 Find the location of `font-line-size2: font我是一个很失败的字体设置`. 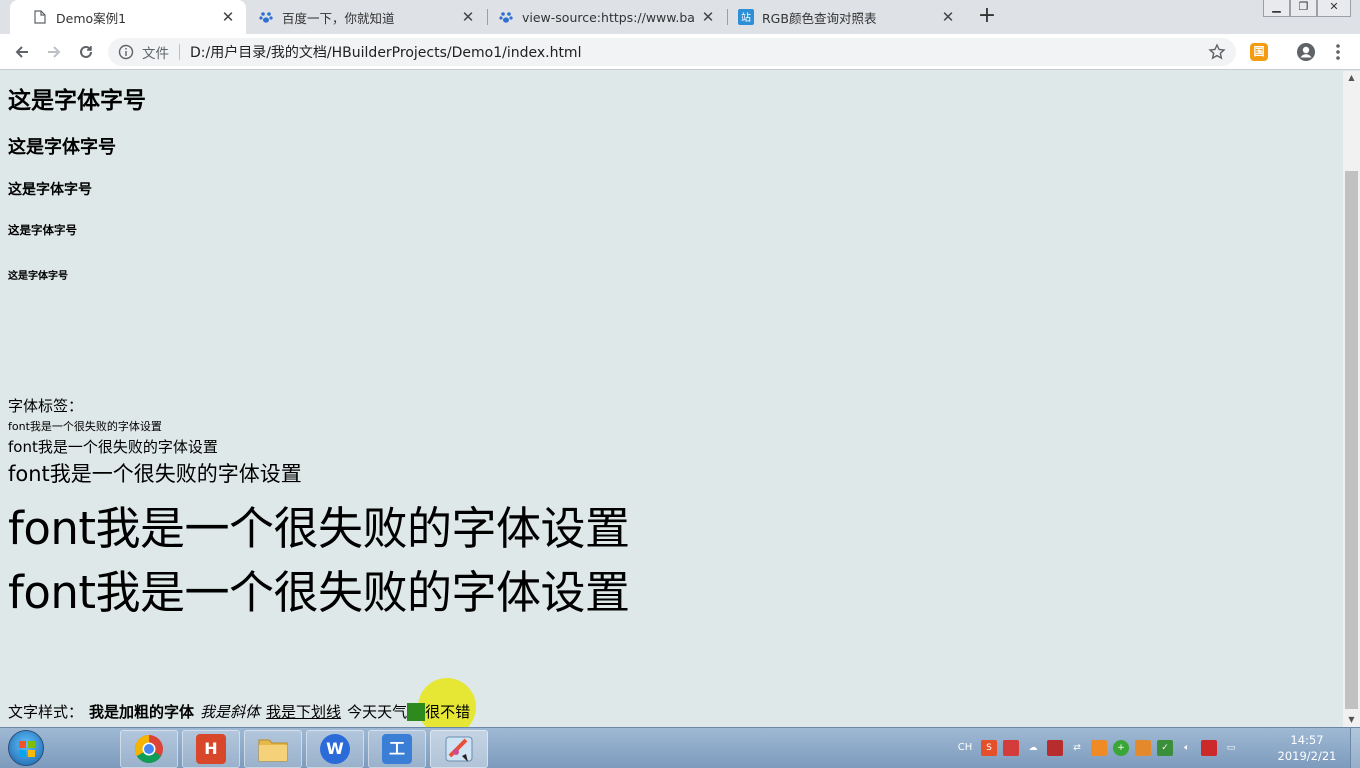

font-line-size2: font我是一个很失败的字体设置 is located at coordinates (113, 447).